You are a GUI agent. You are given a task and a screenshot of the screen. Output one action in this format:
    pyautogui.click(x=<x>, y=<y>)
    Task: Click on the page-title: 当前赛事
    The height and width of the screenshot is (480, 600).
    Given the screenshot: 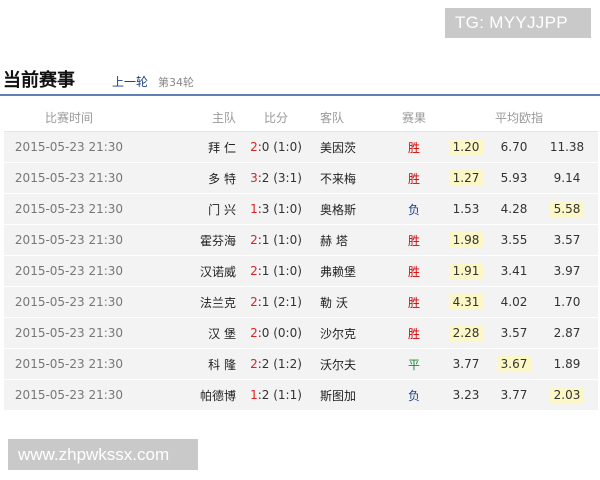 What is the action you would take?
    pyautogui.click(x=39, y=80)
    